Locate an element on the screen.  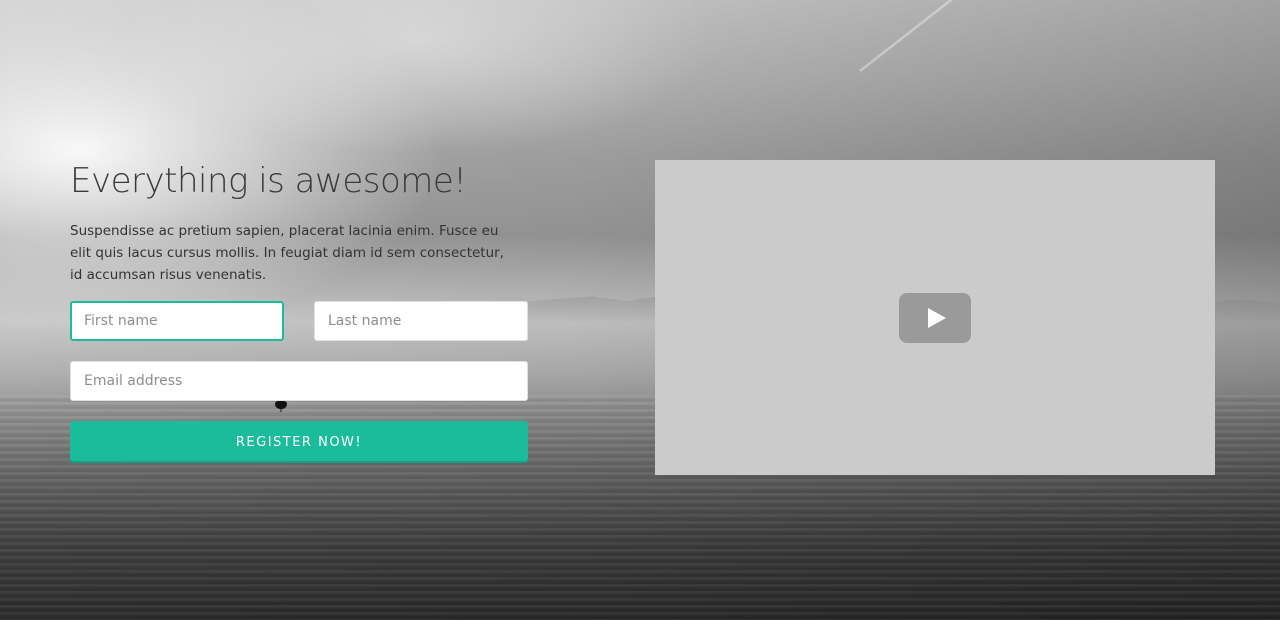
register-form: REGISTER NOW! is located at coordinates (300, 382).